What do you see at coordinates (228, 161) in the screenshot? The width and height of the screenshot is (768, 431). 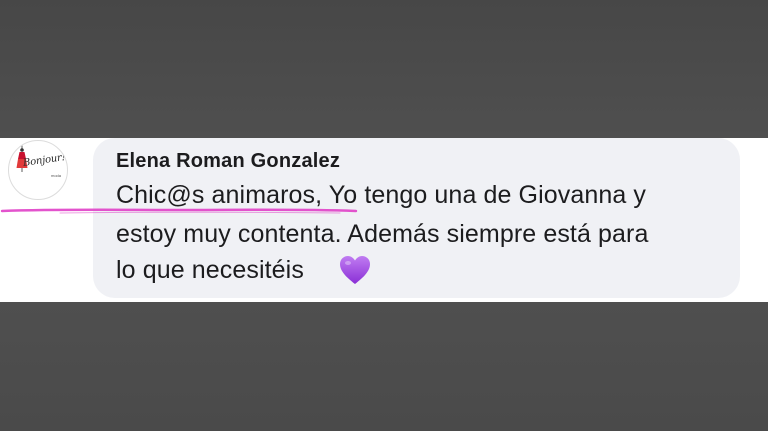 I see `comment-author: Elena Roman Gonzalez` at bounding box center [228, 161].